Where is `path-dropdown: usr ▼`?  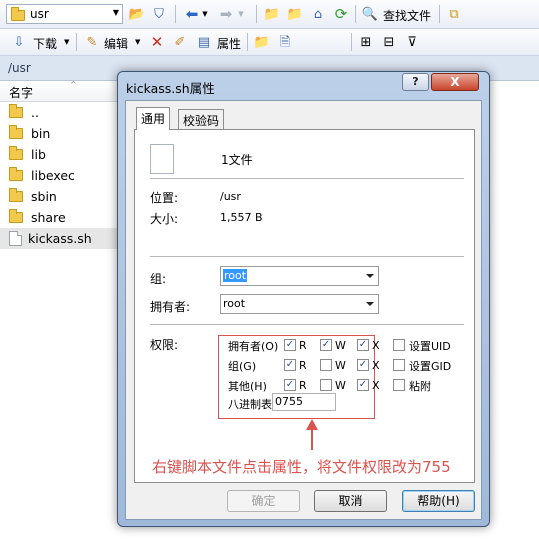 path-dropdown: usr ▼ is located at coordinates (64, 14).